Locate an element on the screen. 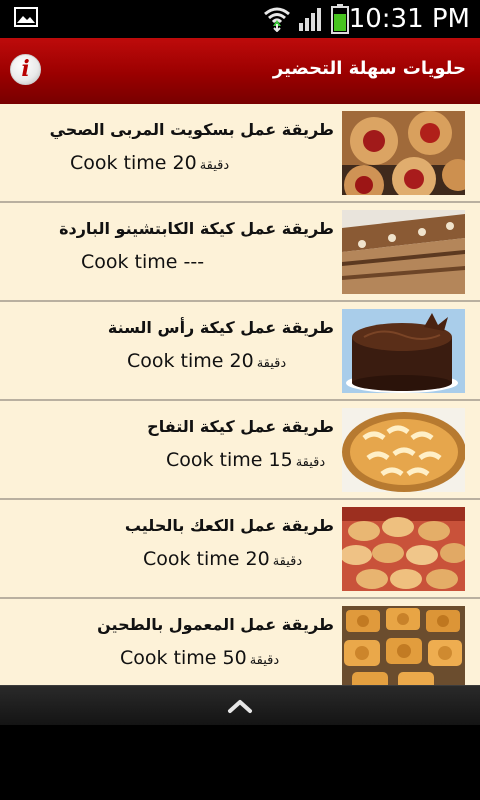 The width and height of the screenshot is (480, 800). cook-time-unit-6: دقيقة is located at coordinates (264, 660).